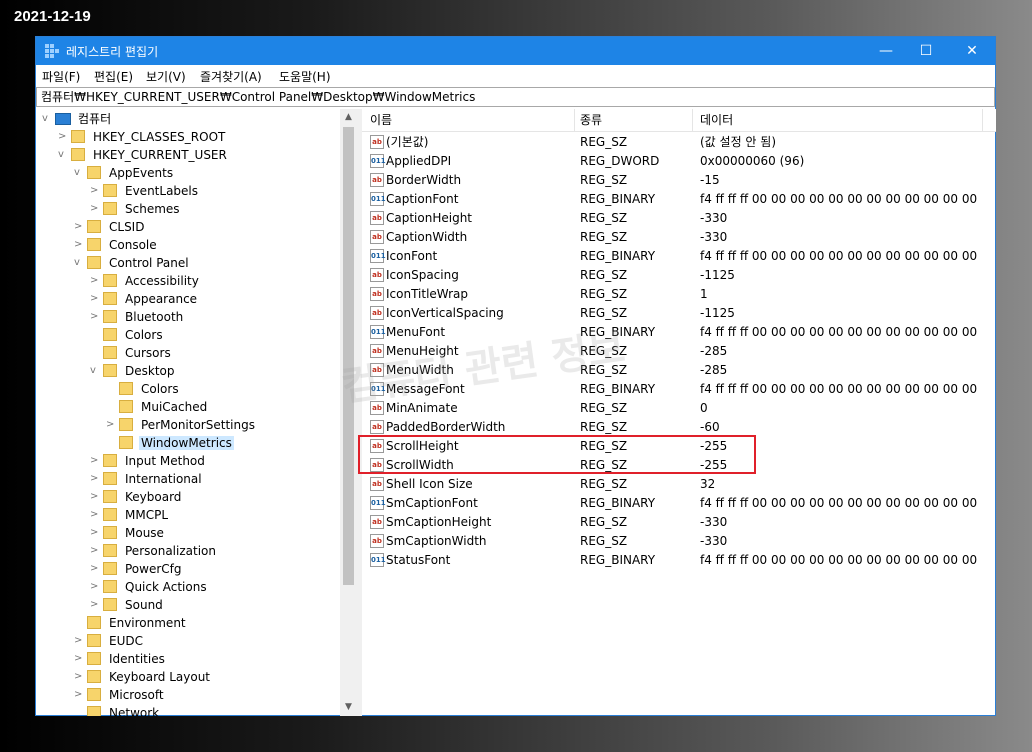 The image size is (1032, 752). Describe the element at coordinates (137, 569) in the screenshot. I see `tree-node: > PowerCfg` at that location.